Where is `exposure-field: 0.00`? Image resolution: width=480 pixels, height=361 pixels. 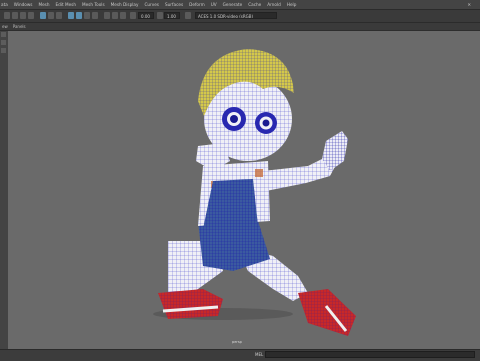
exposure-field: 0.00 is located at coordinates (146, 15).